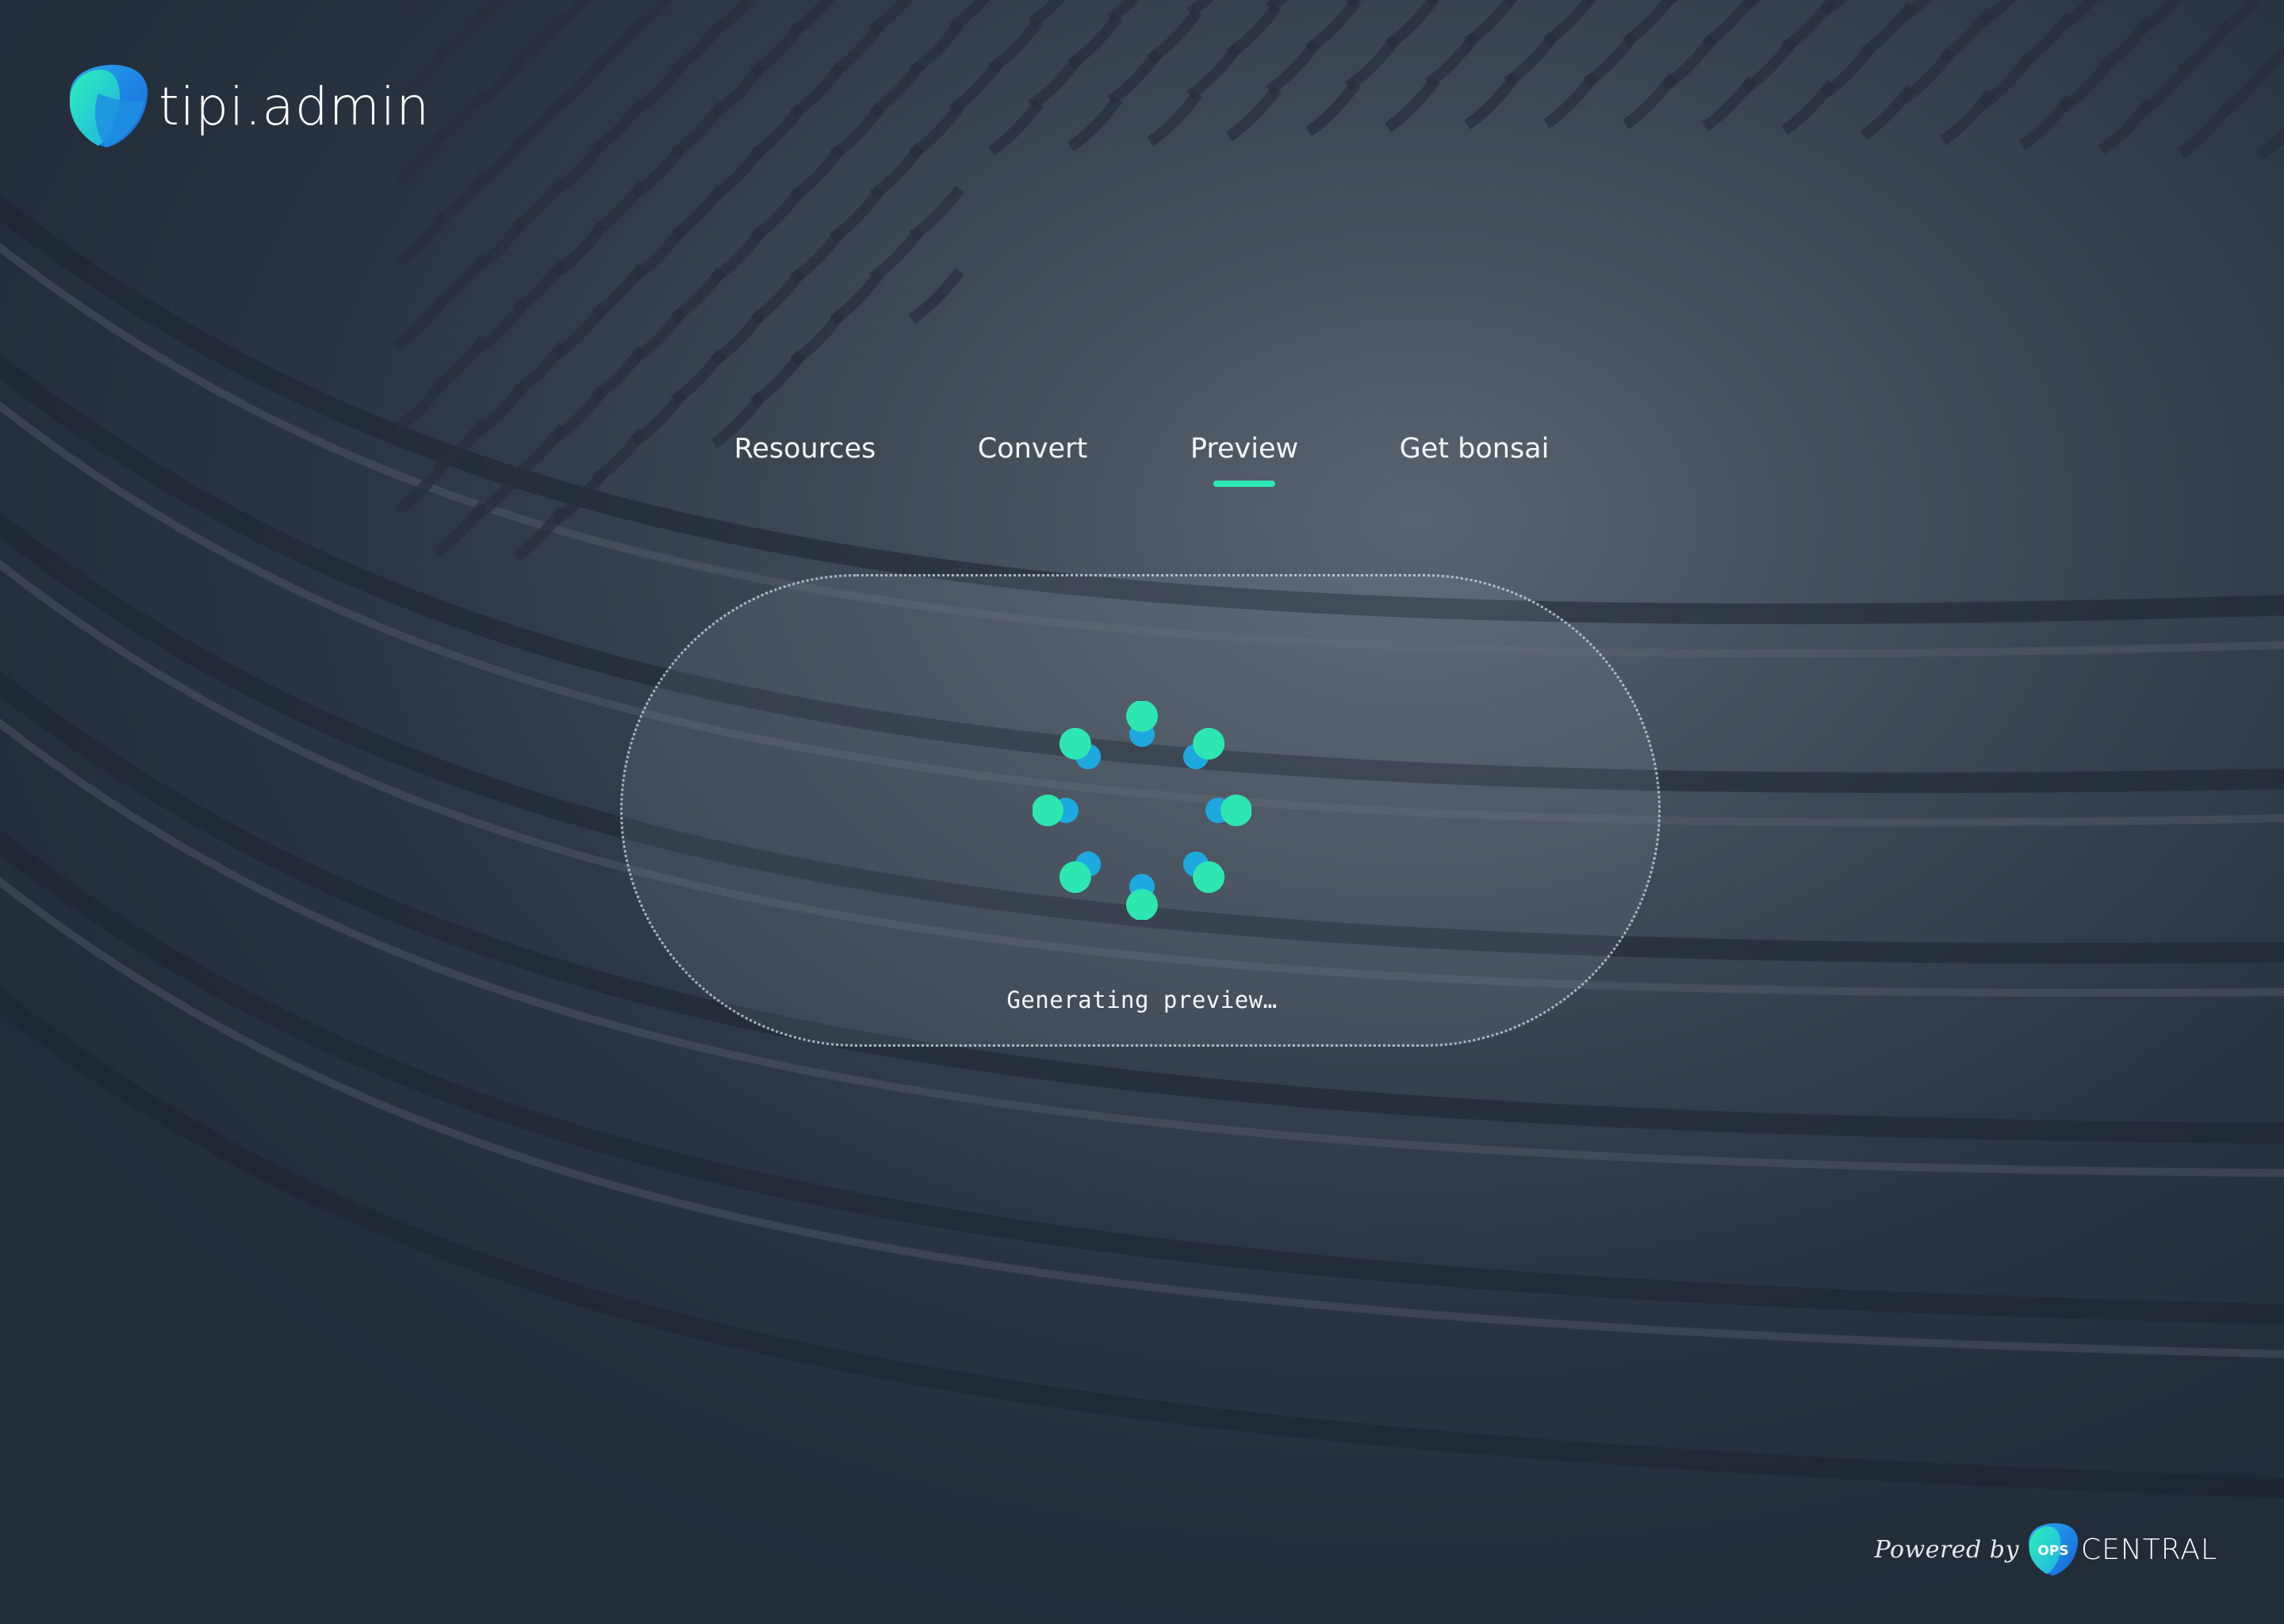  What do you see at coordinates (1946, 1549) in the screenshot?
I see `powered-by-label: Powered by` at bounding box center [1946, 1549].